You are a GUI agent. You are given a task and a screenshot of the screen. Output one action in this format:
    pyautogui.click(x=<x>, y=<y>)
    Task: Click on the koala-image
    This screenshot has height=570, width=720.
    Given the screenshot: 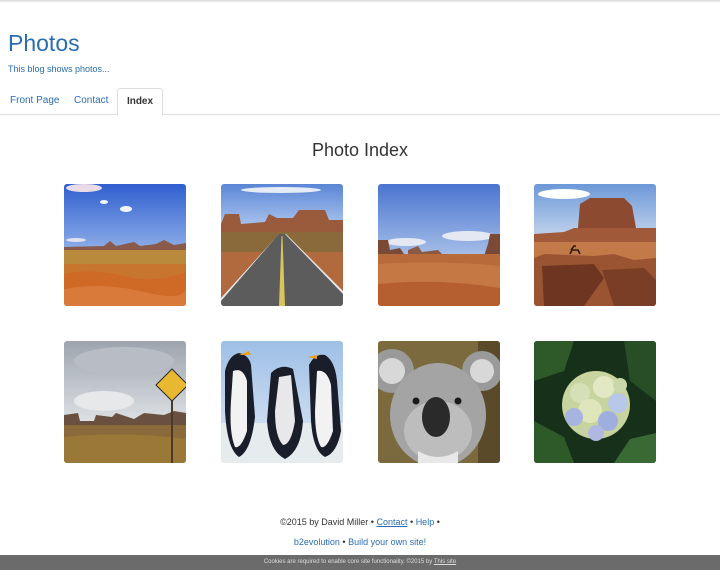 What is the action you would take?
    pyautogui.click(x=439, y=402)
    